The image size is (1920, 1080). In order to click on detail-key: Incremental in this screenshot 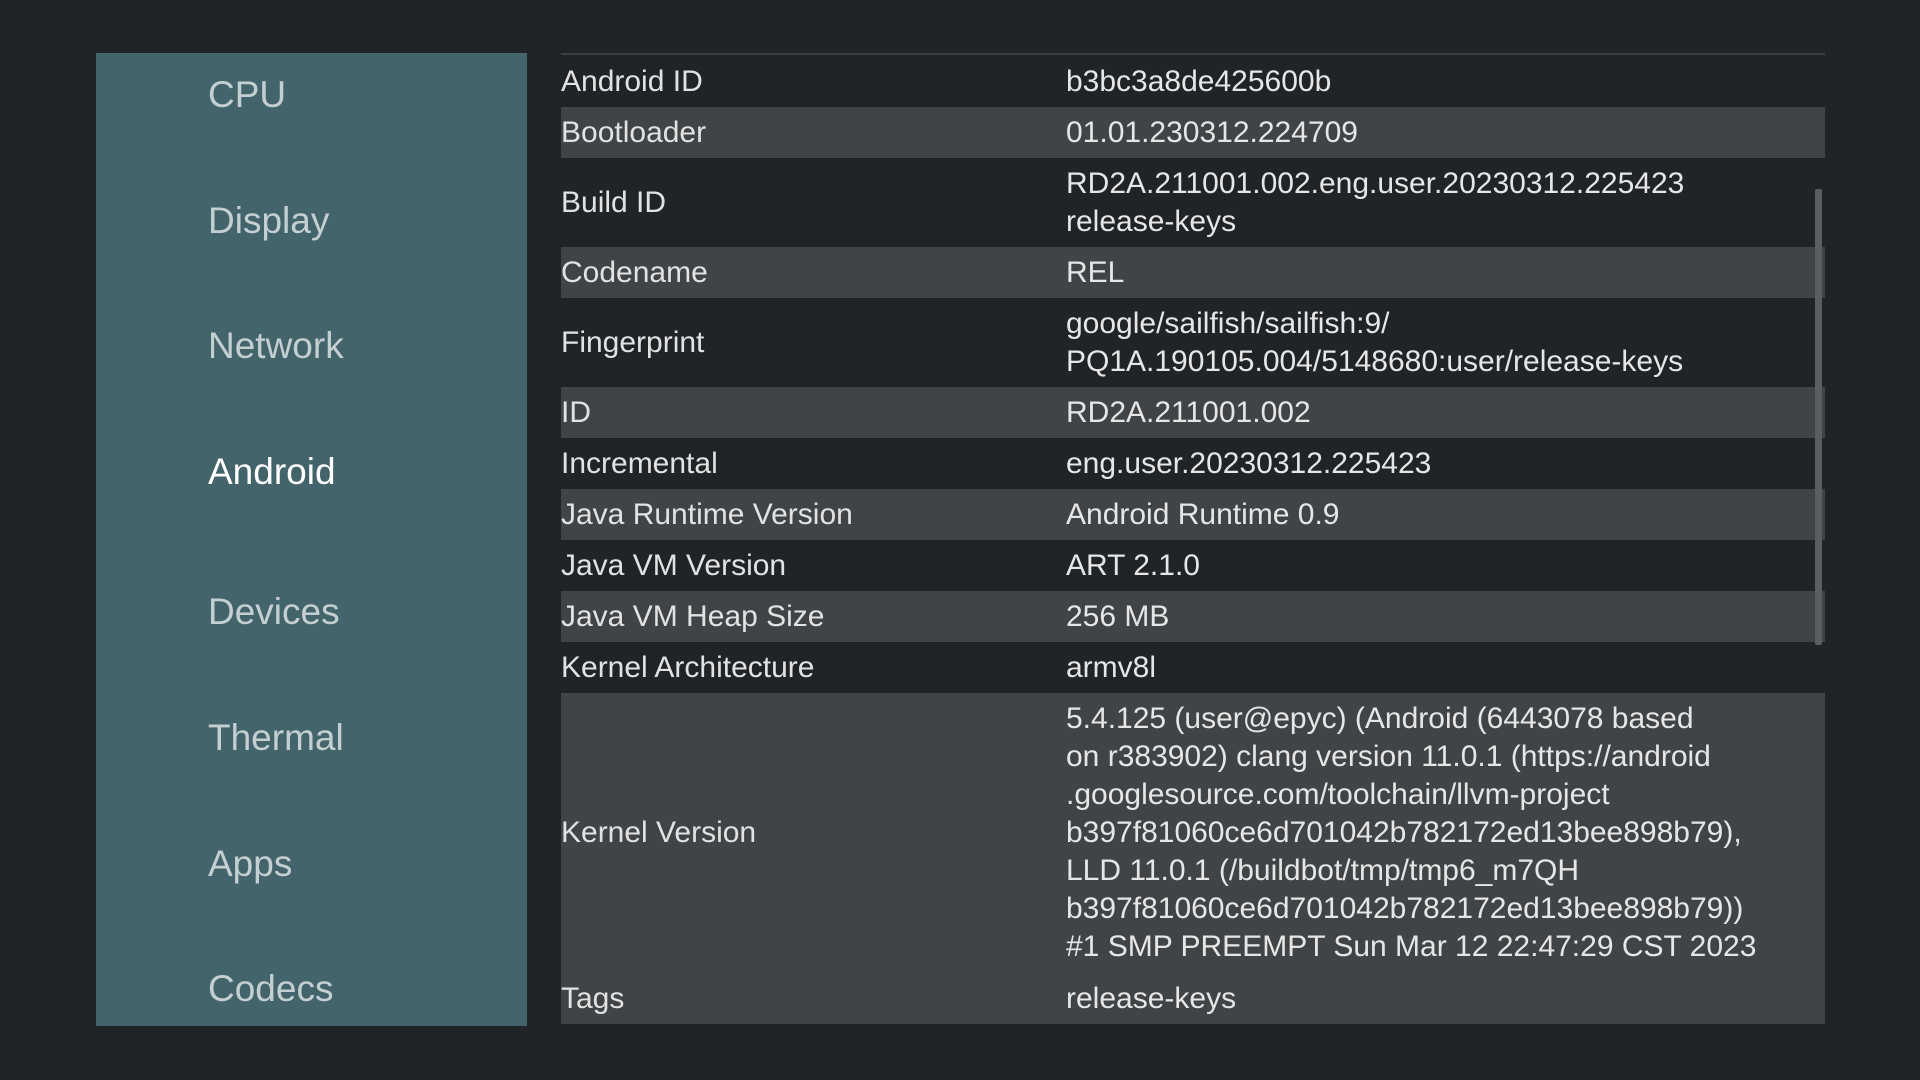, I will do `click(639, 463)`.